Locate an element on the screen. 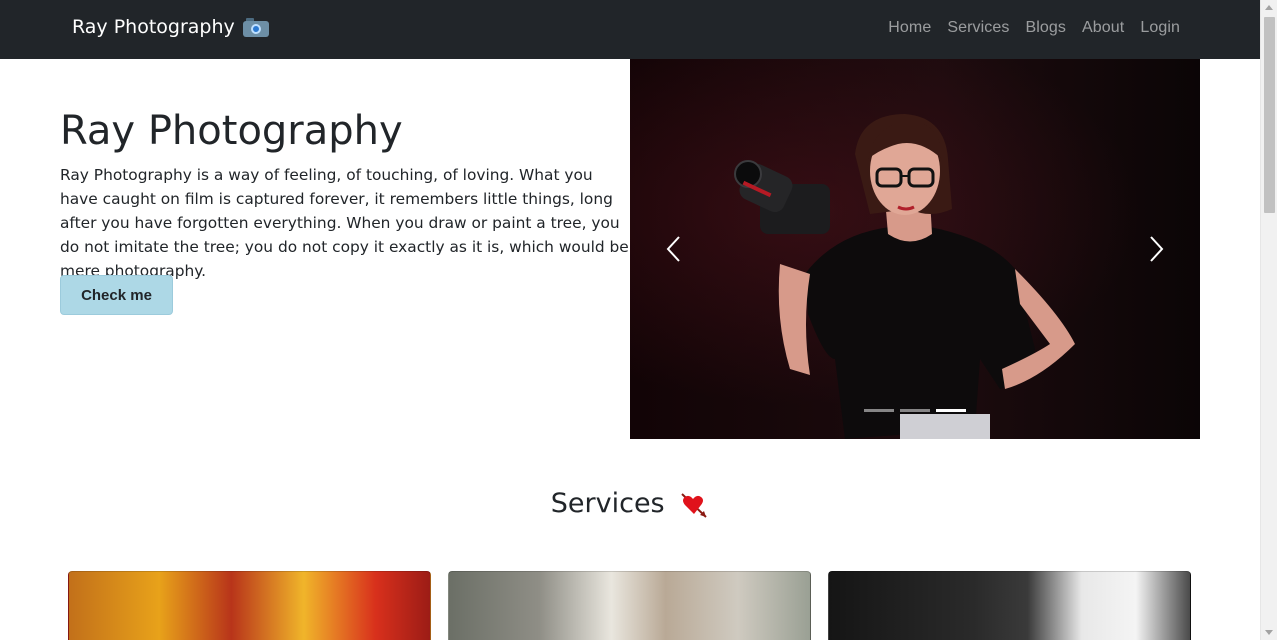 Image resolution: width=1277 pixels, height=640 pixels. scroll-up-arrow-icon is located at coordinates (1269, 7).